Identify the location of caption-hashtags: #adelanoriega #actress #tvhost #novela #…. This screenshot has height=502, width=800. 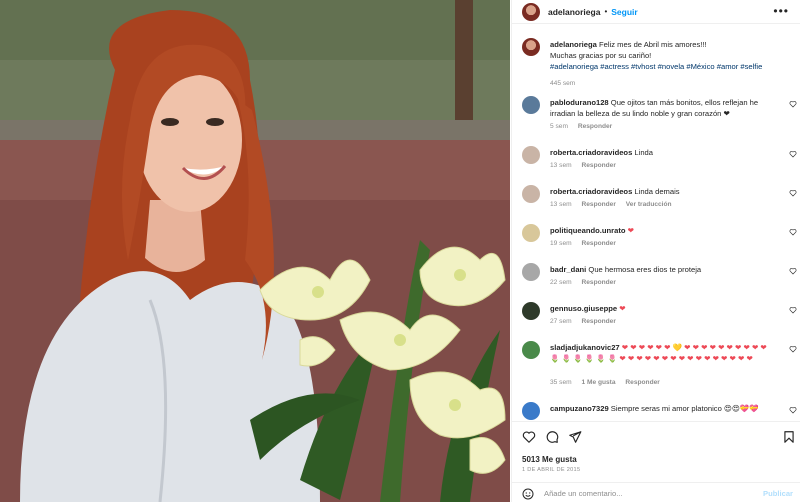
(656, 66).